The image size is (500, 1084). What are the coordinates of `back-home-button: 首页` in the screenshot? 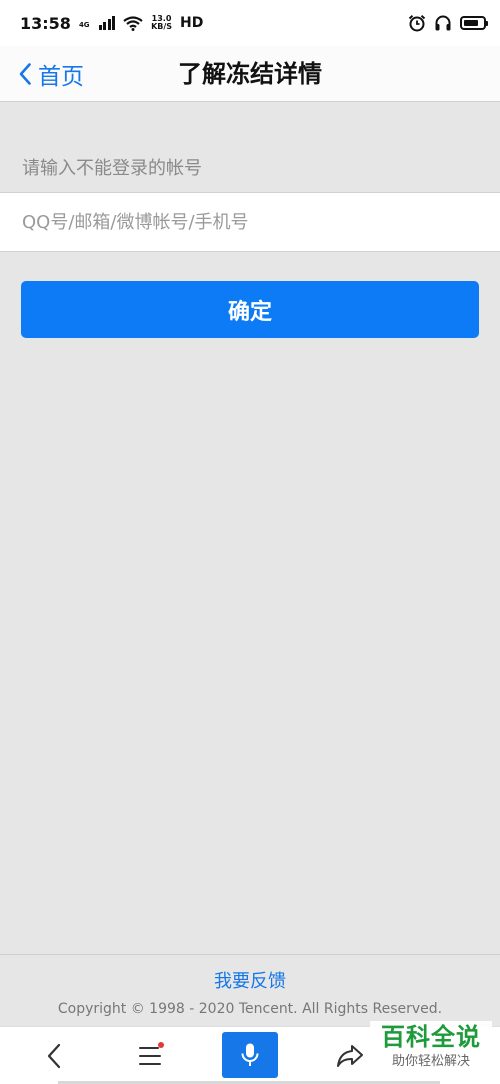 It's located at (51, 74).